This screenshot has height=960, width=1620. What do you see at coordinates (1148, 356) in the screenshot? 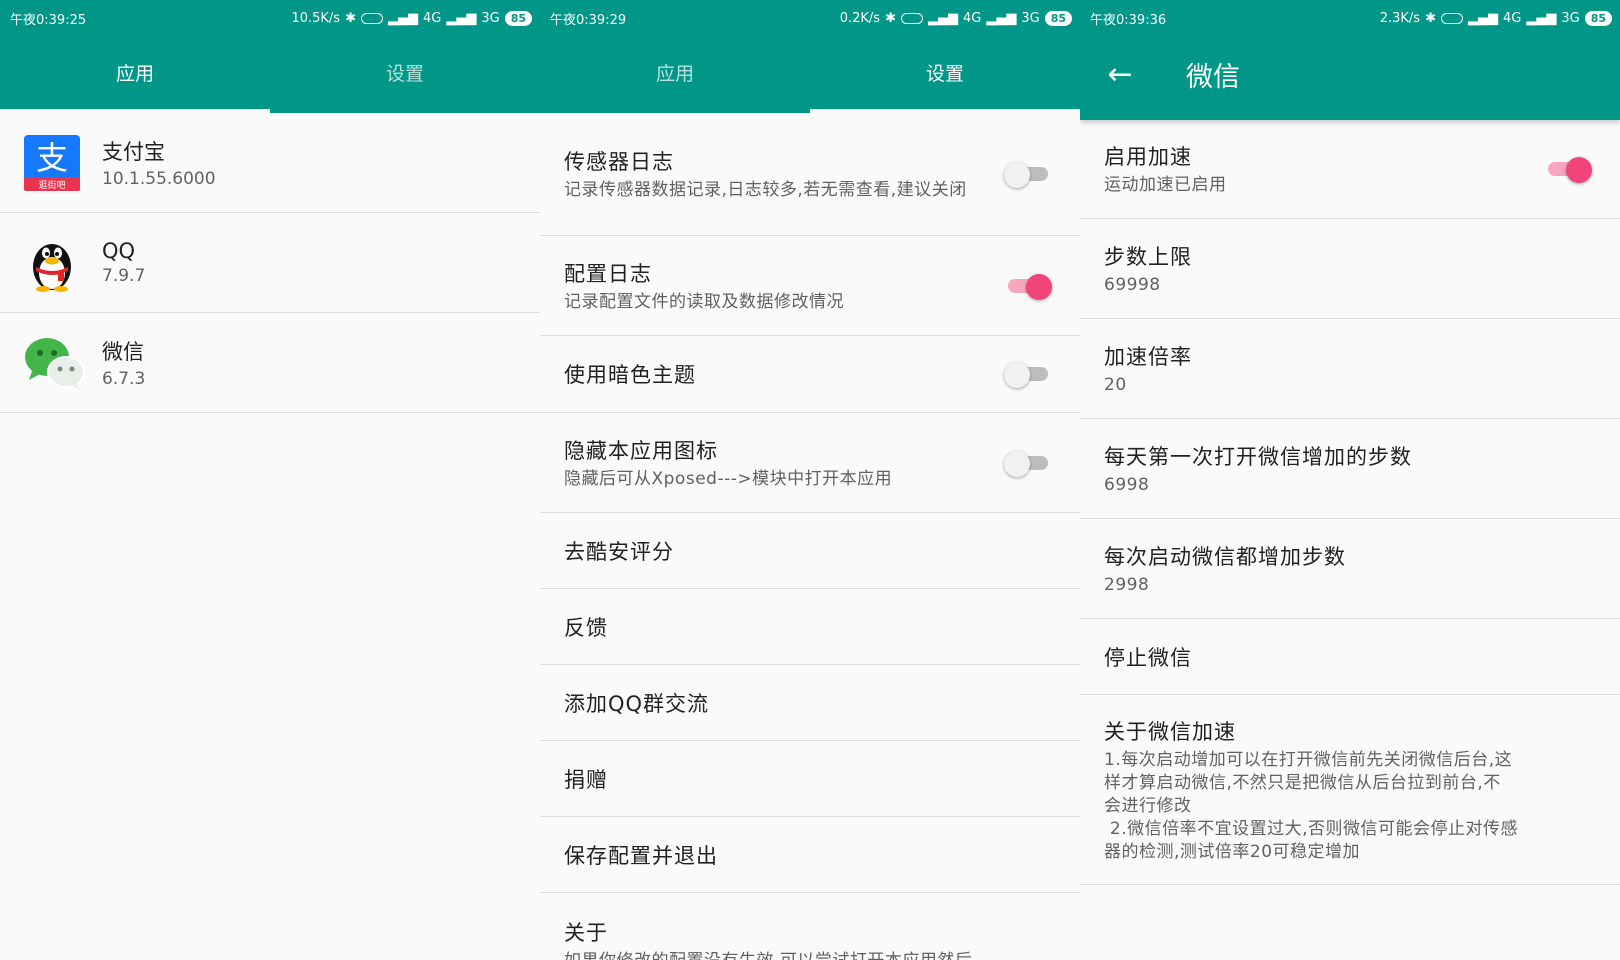
I see `pref-title: 加速倍率` at bounding box center [1148, 356].